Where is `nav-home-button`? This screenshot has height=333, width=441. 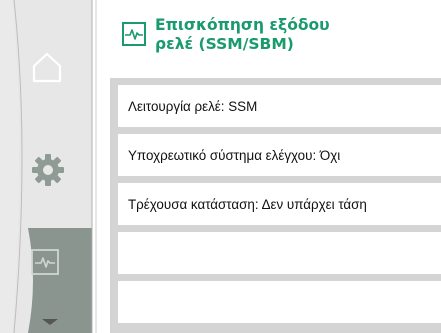 nav-home-button is located at coordinates (60, 76).